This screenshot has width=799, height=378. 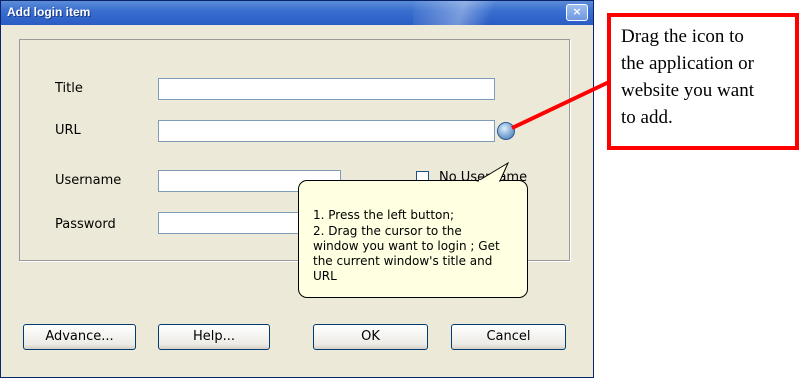 I want to click on ok-button: OK, so click(x=370, y=337).